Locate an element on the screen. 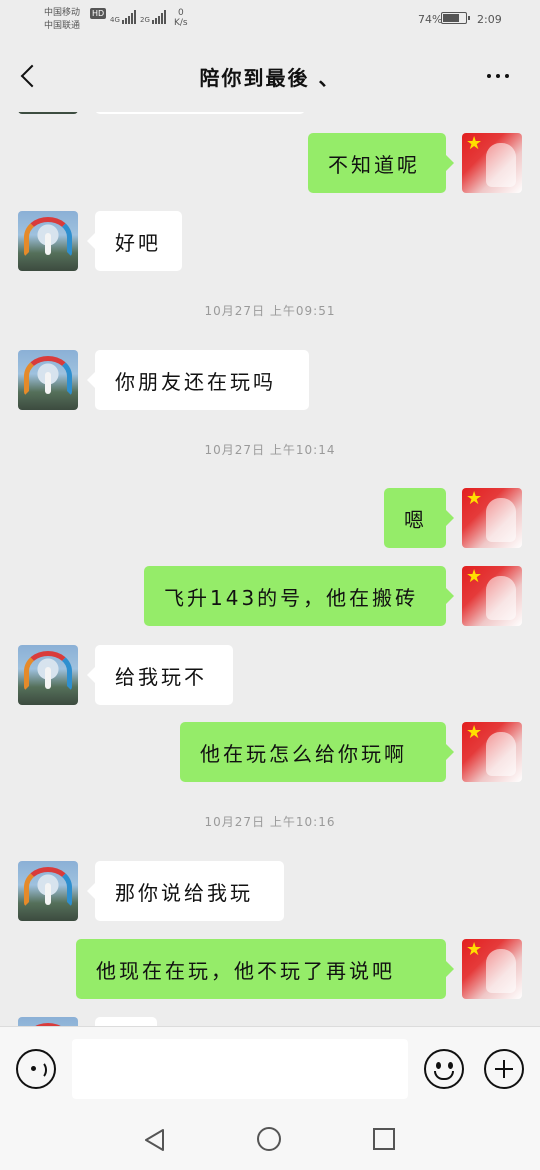 The image size is (540, 1170). peer-message-bubble: 那你说给我玩 is located at coordinates (185, 891).